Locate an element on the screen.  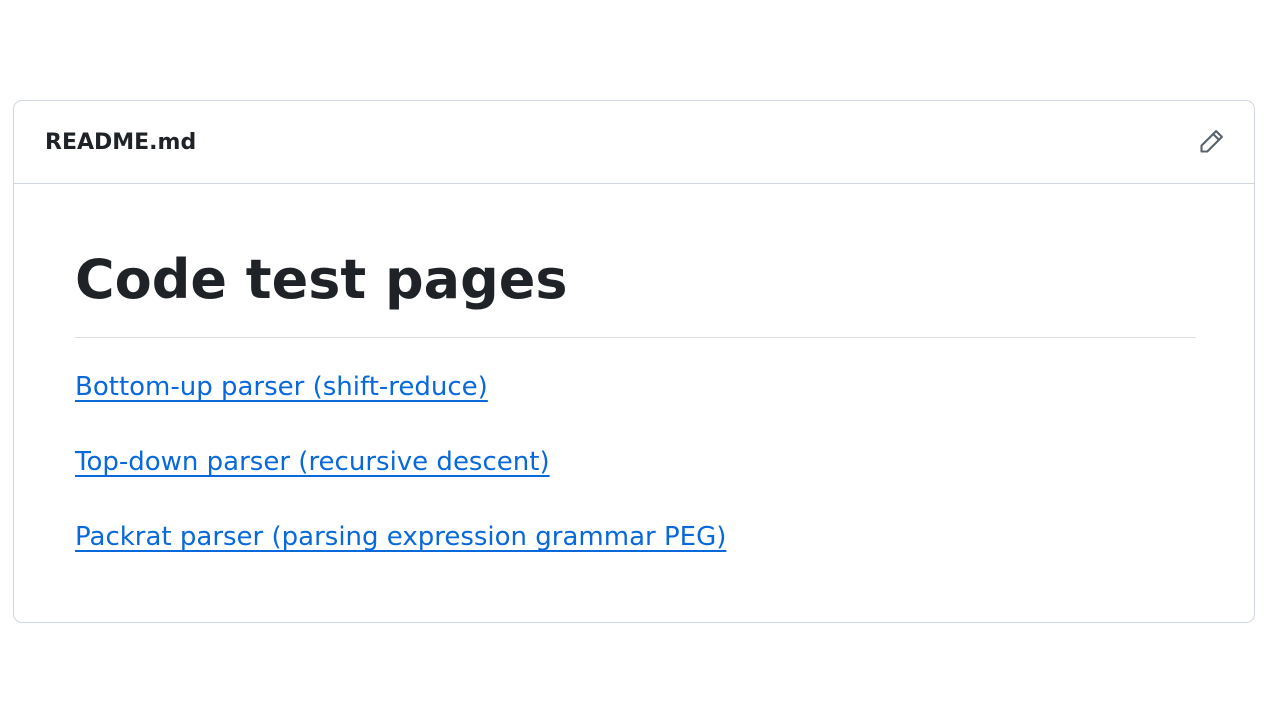
link-top-down-parser: Top-down parser (recursive descent) is located at coordinates (400, 462).